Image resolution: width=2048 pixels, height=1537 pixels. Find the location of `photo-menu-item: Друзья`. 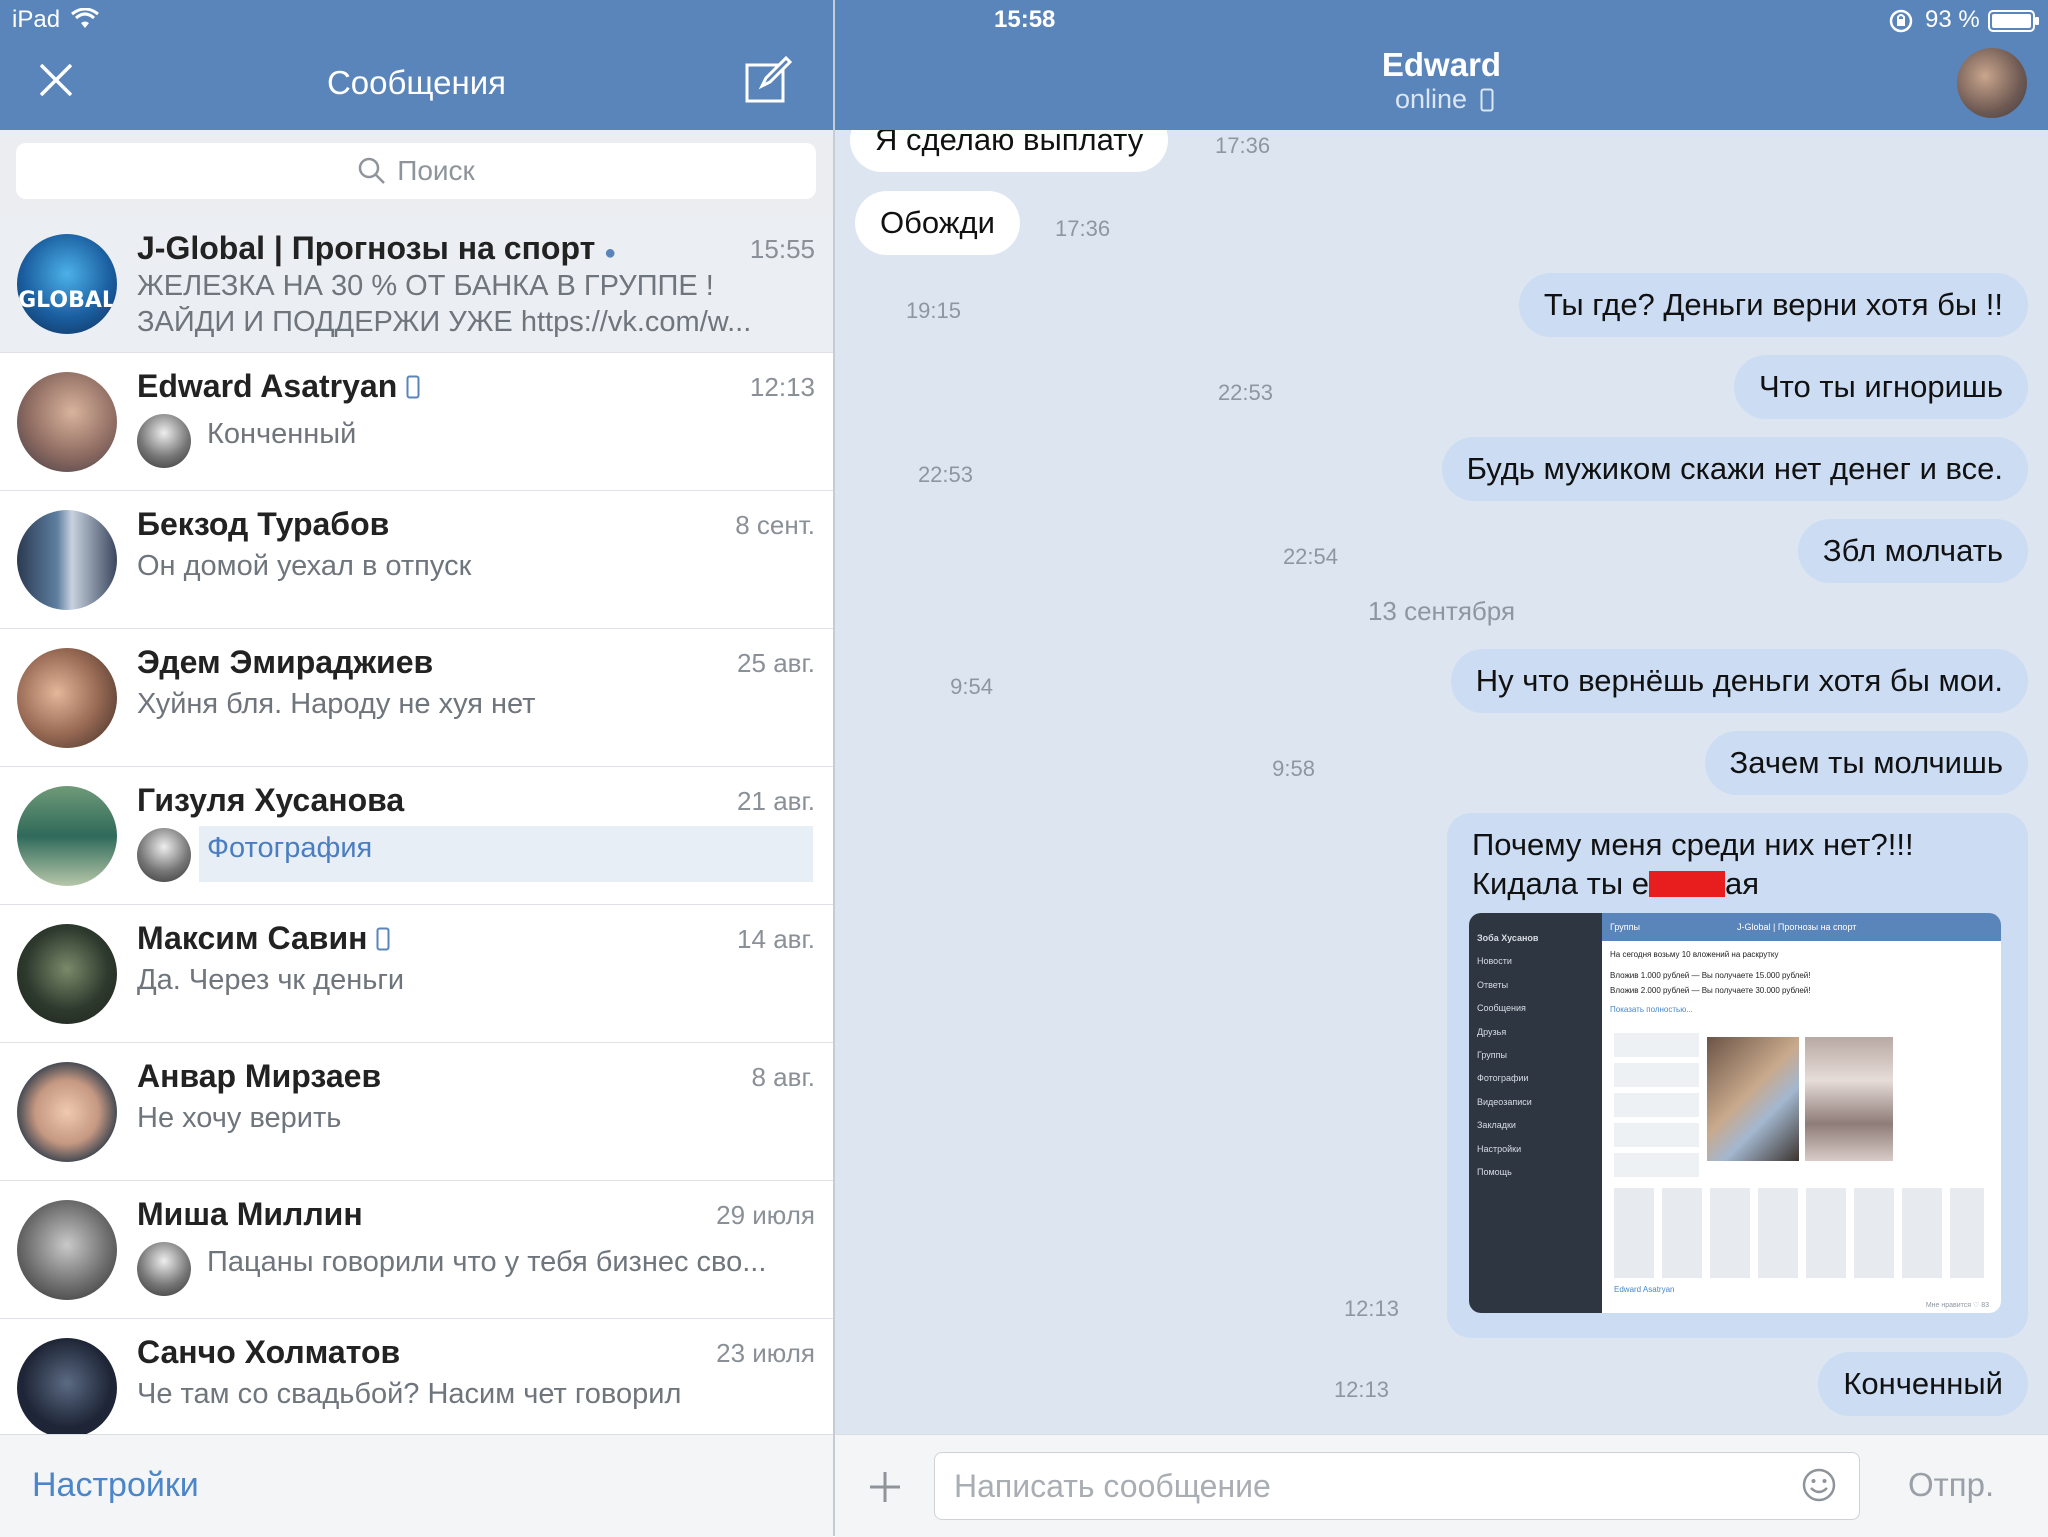

photo-menu-item: Друзья is located at coordinates (1492, 1031).